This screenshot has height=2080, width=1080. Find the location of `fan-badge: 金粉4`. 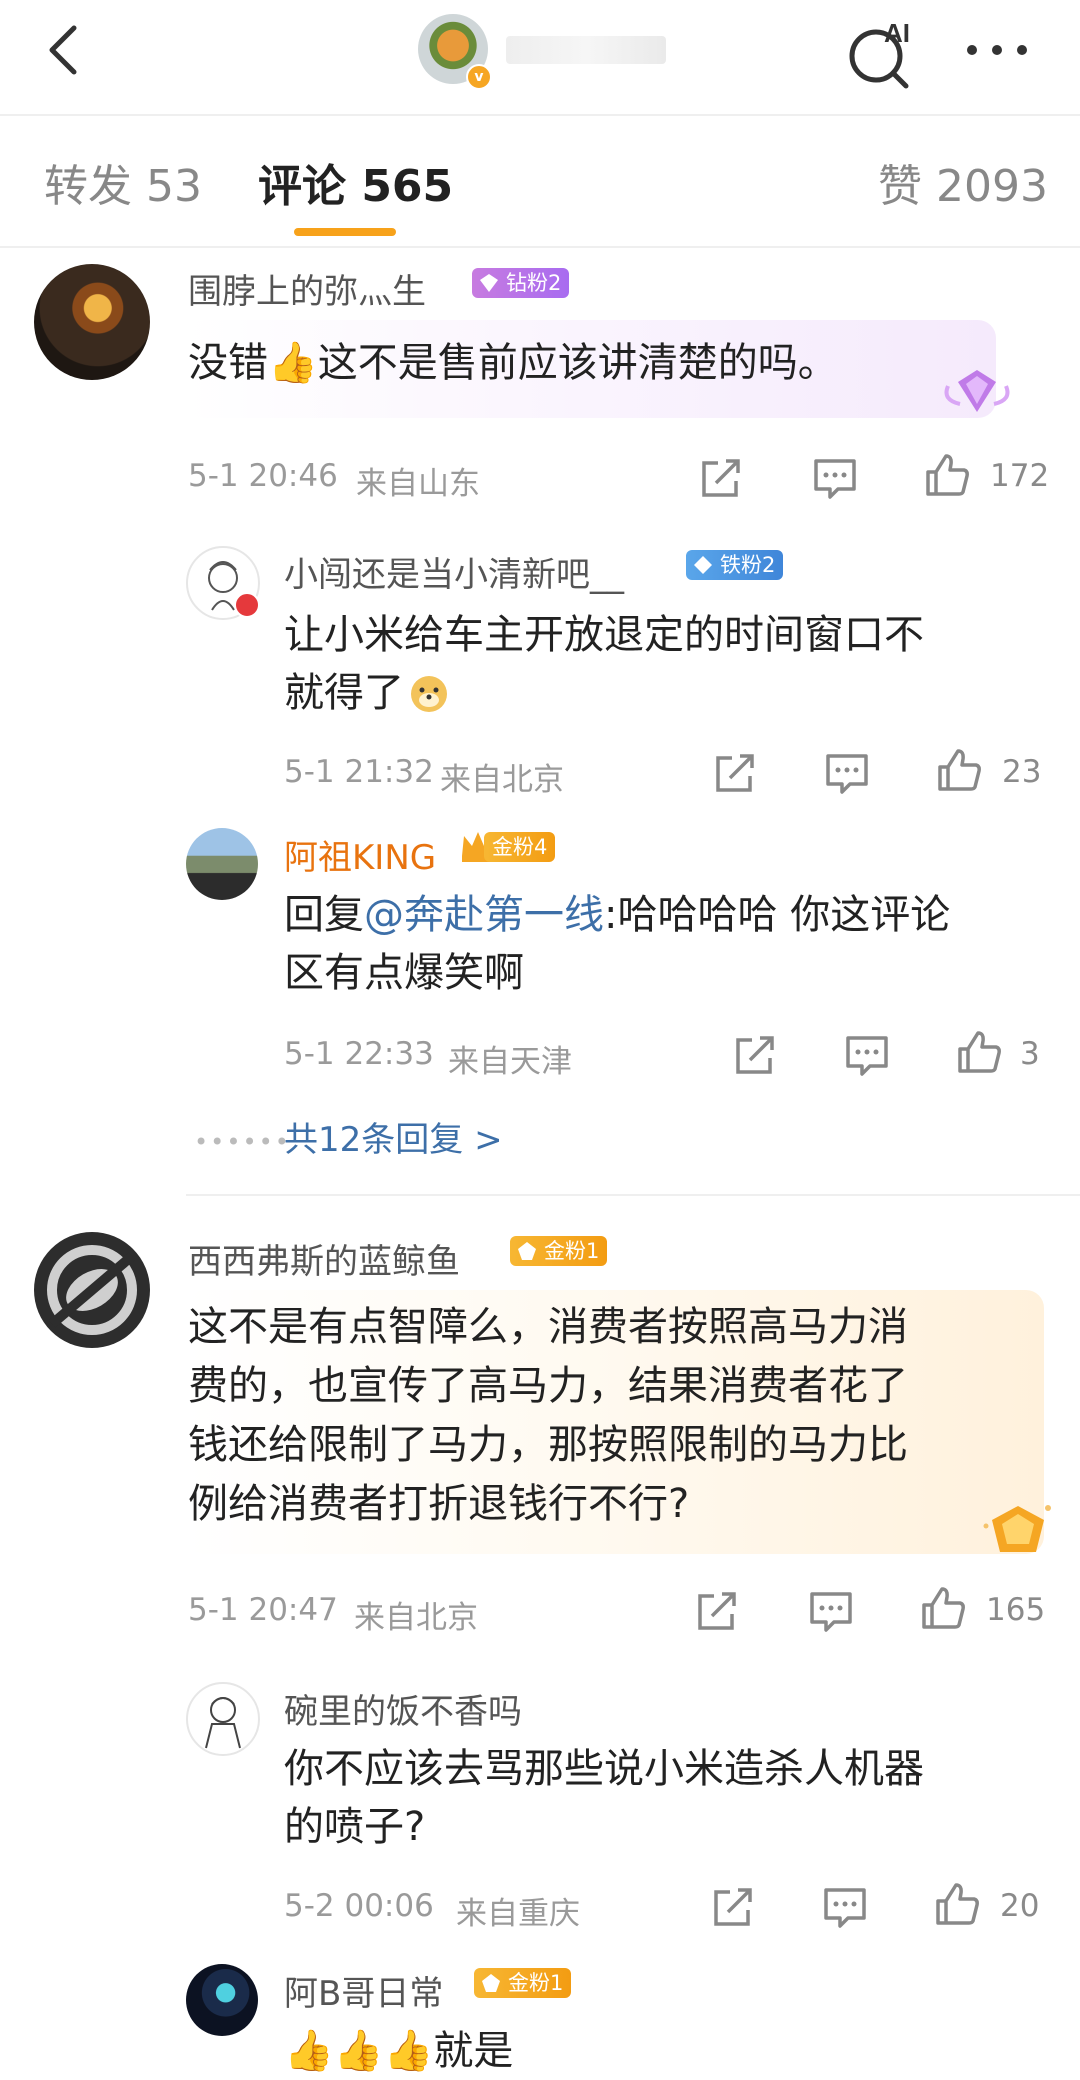

fan-badge: 金粉4 is located at coordinates (520, 847).